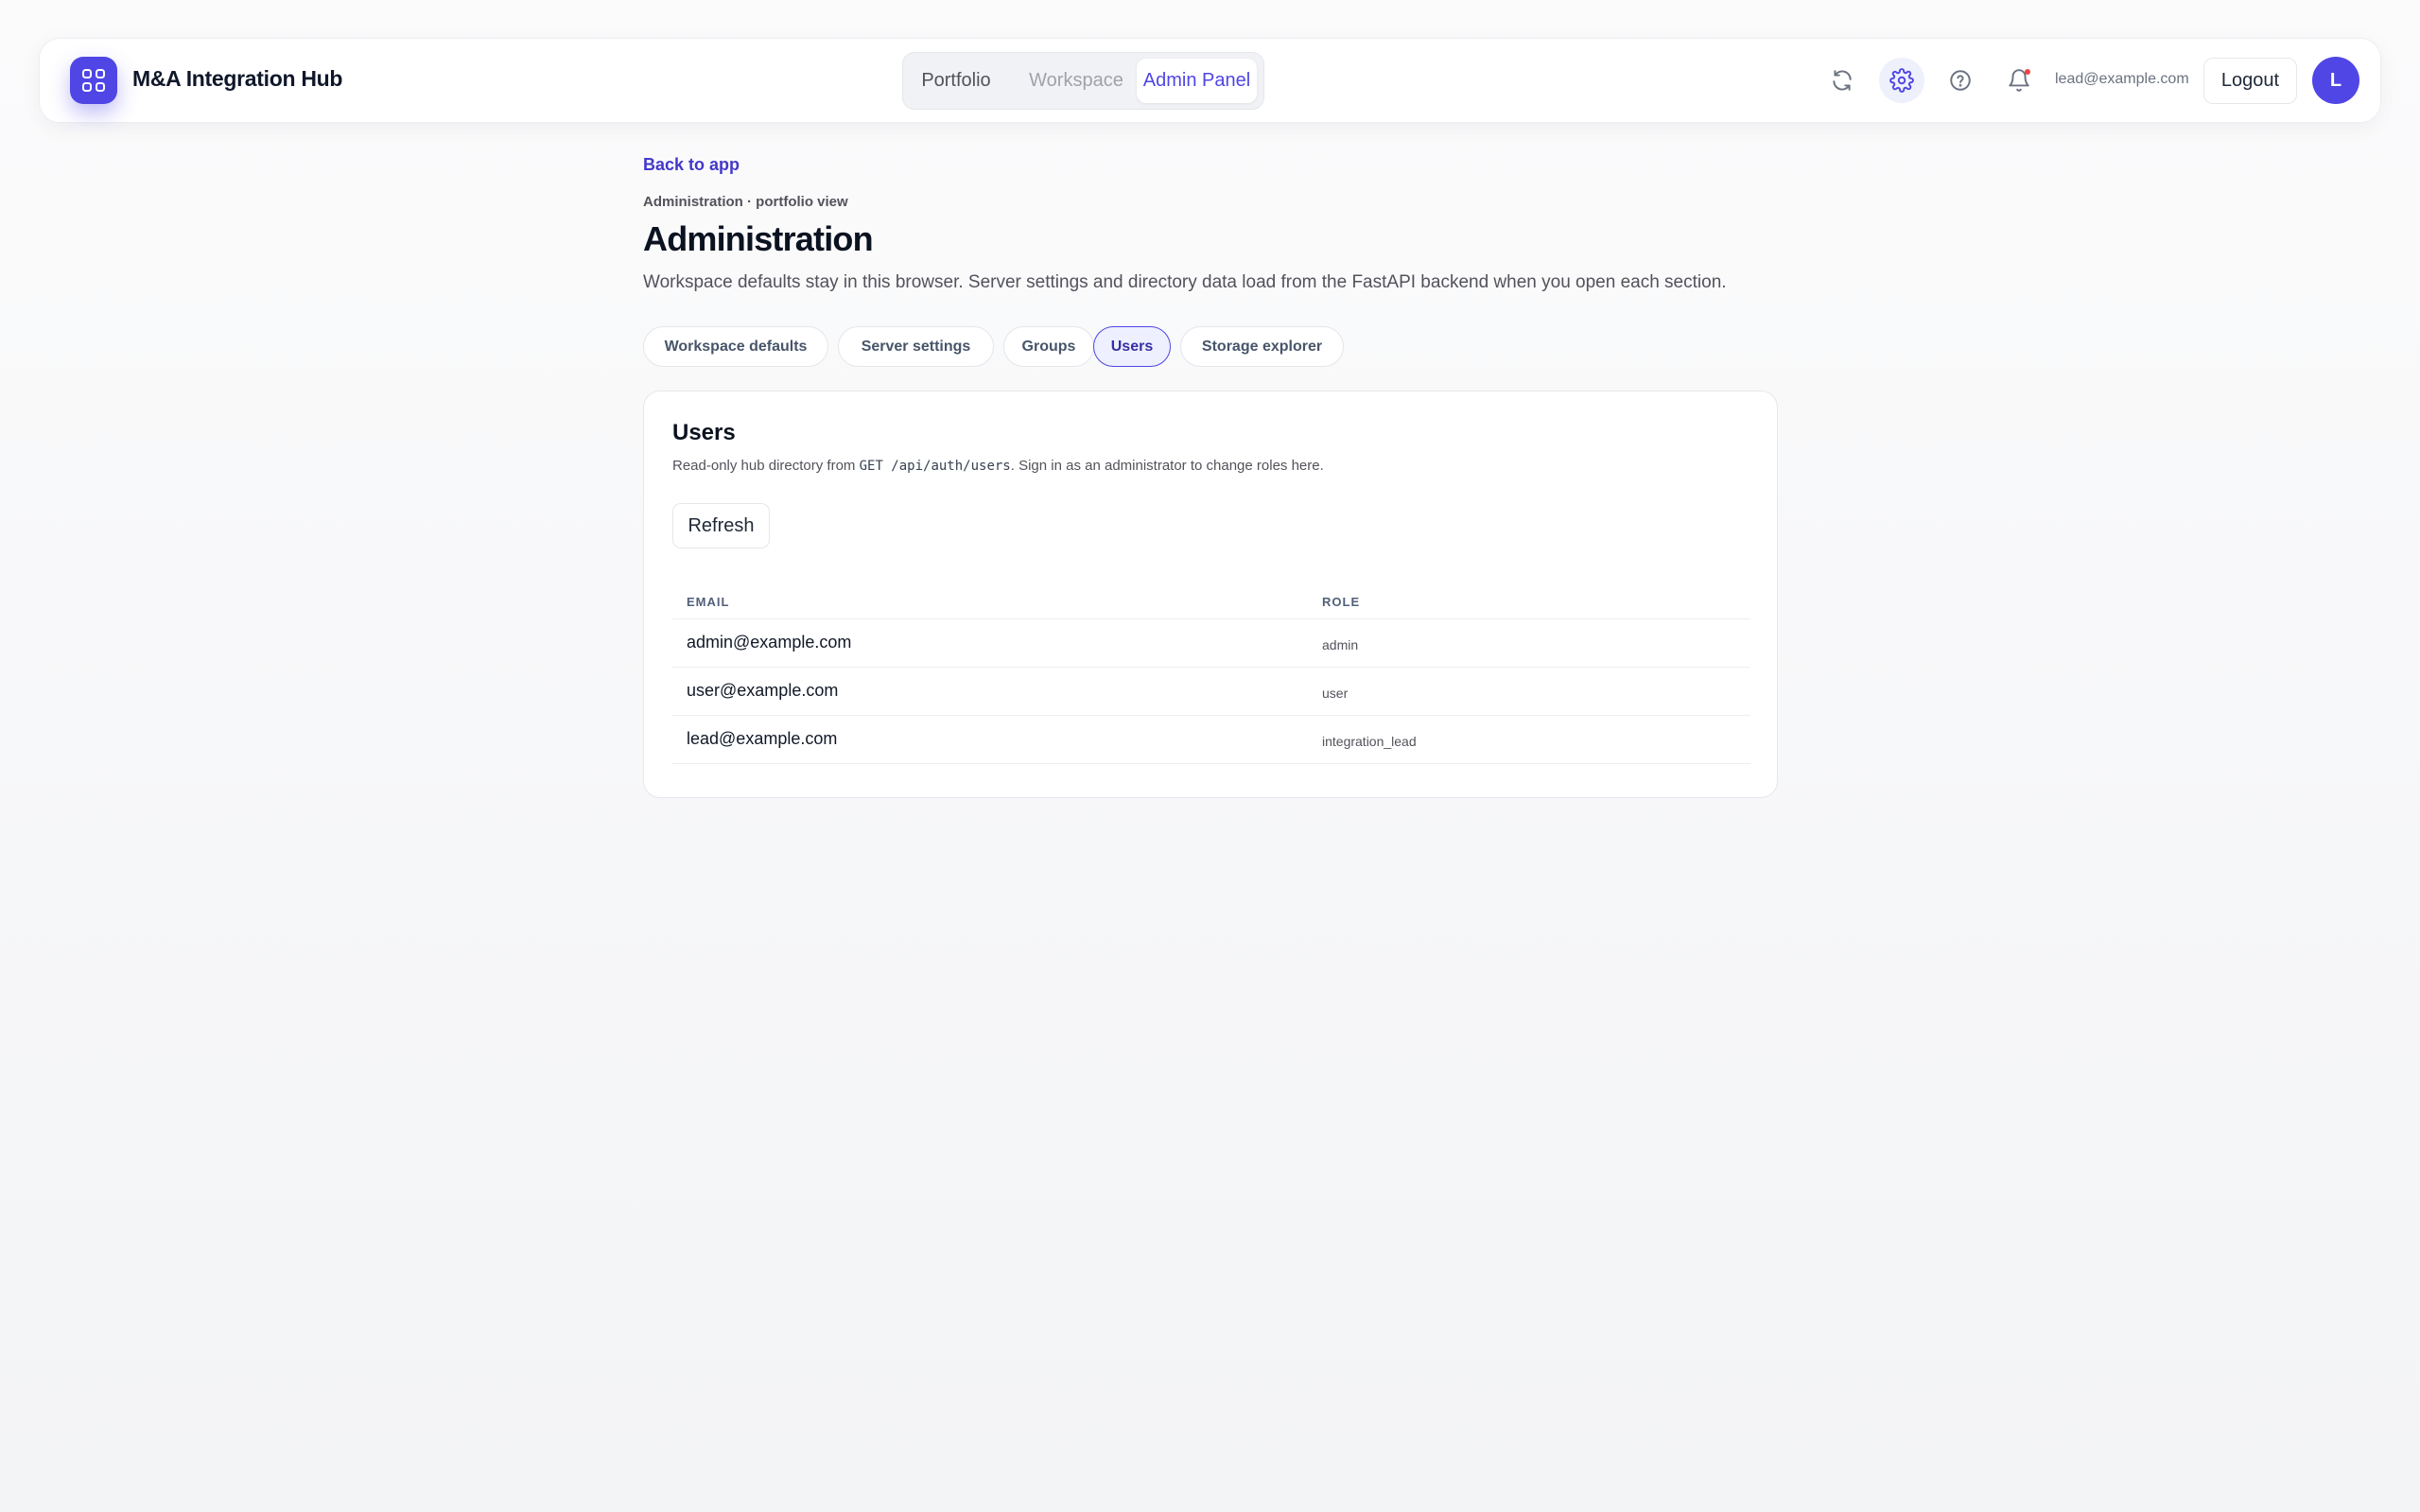  I want to click on column-header-email: Email, so click(990, 602).